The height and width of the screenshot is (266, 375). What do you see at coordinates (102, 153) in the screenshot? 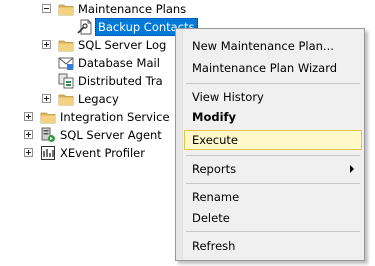
I see `tree-item-label: XEvent Profiler` at bounding box center [102, 153].